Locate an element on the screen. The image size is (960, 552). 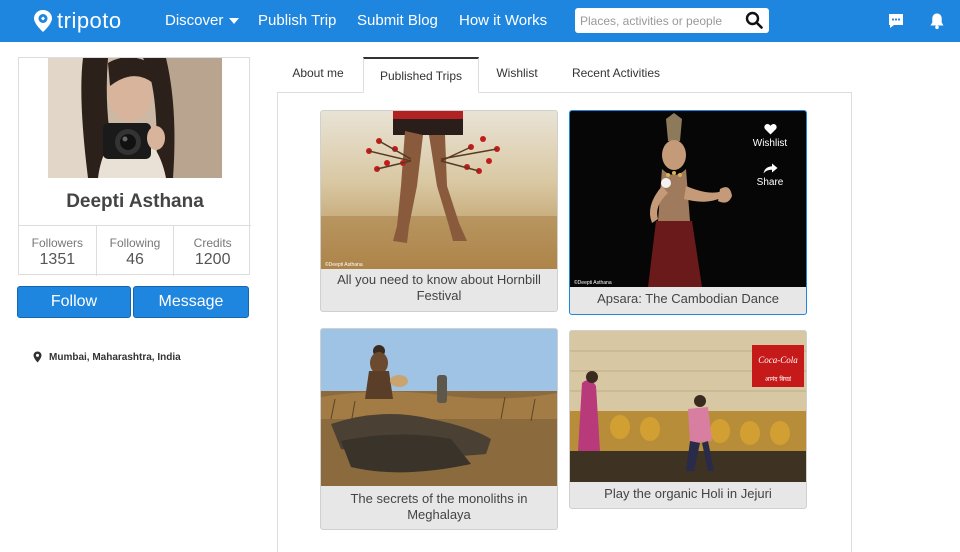
profile-stats: Followers 1351 Following 46 Credits 1200 is located at coordinates (135, 250).